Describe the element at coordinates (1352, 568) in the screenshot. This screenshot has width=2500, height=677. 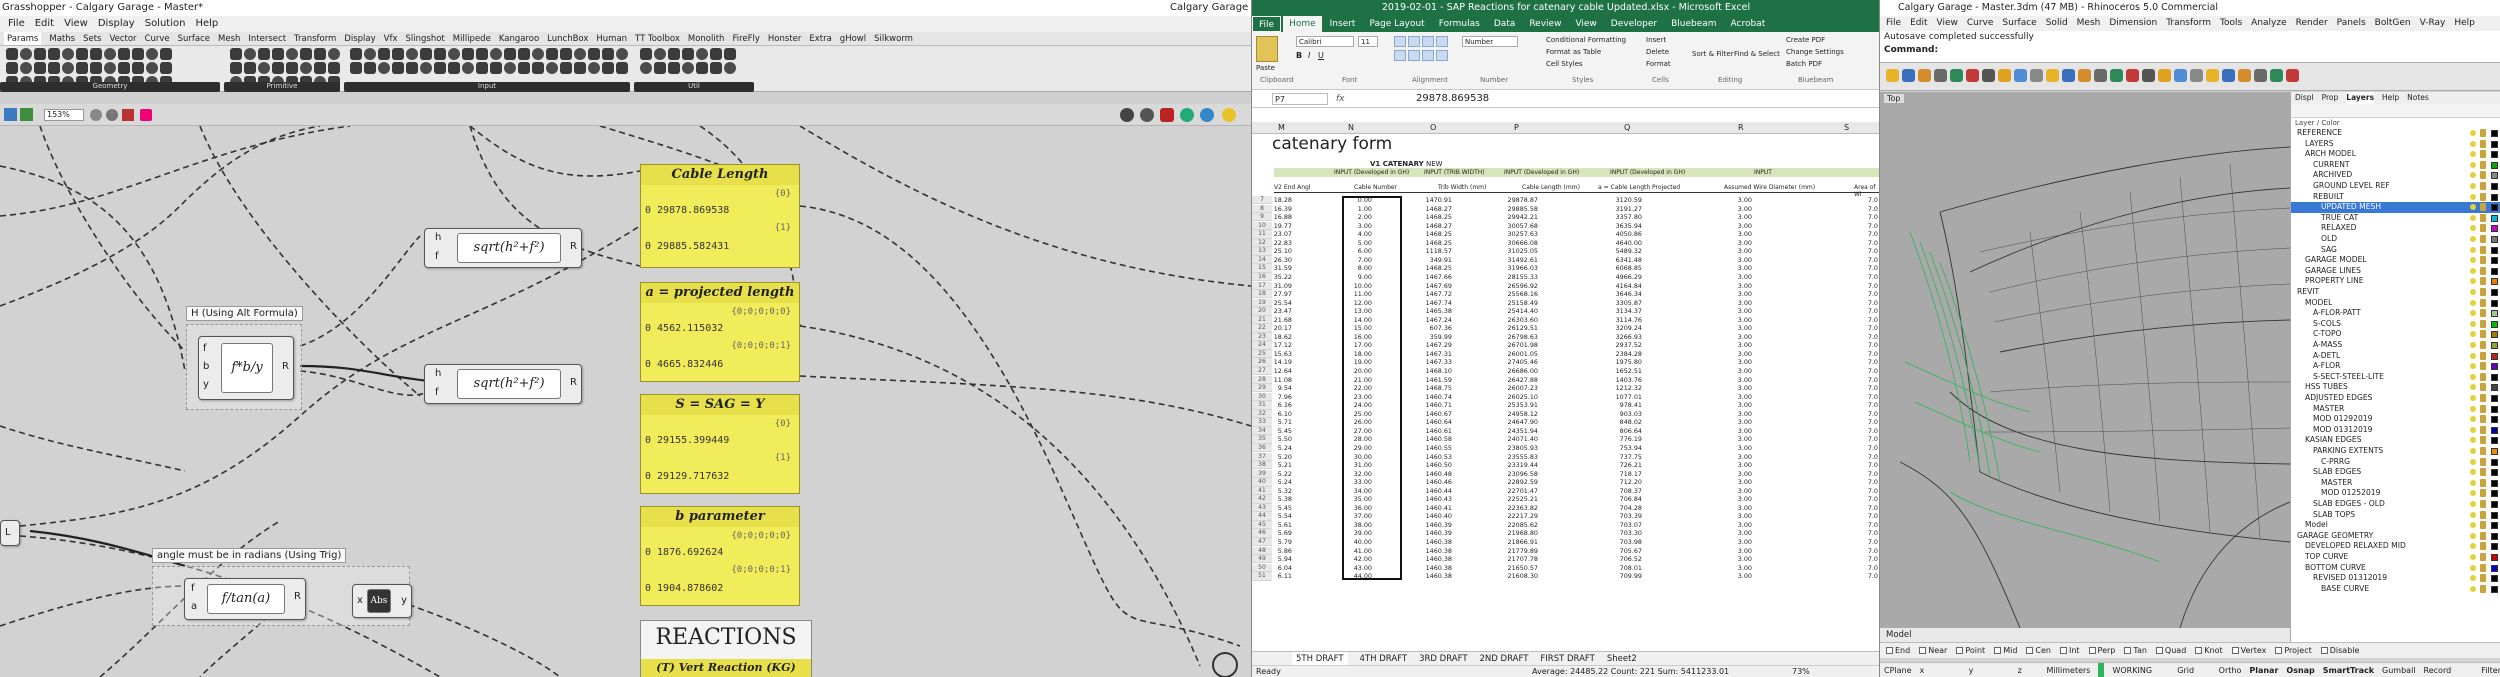
I see `table-cell: 43.00` at that location.